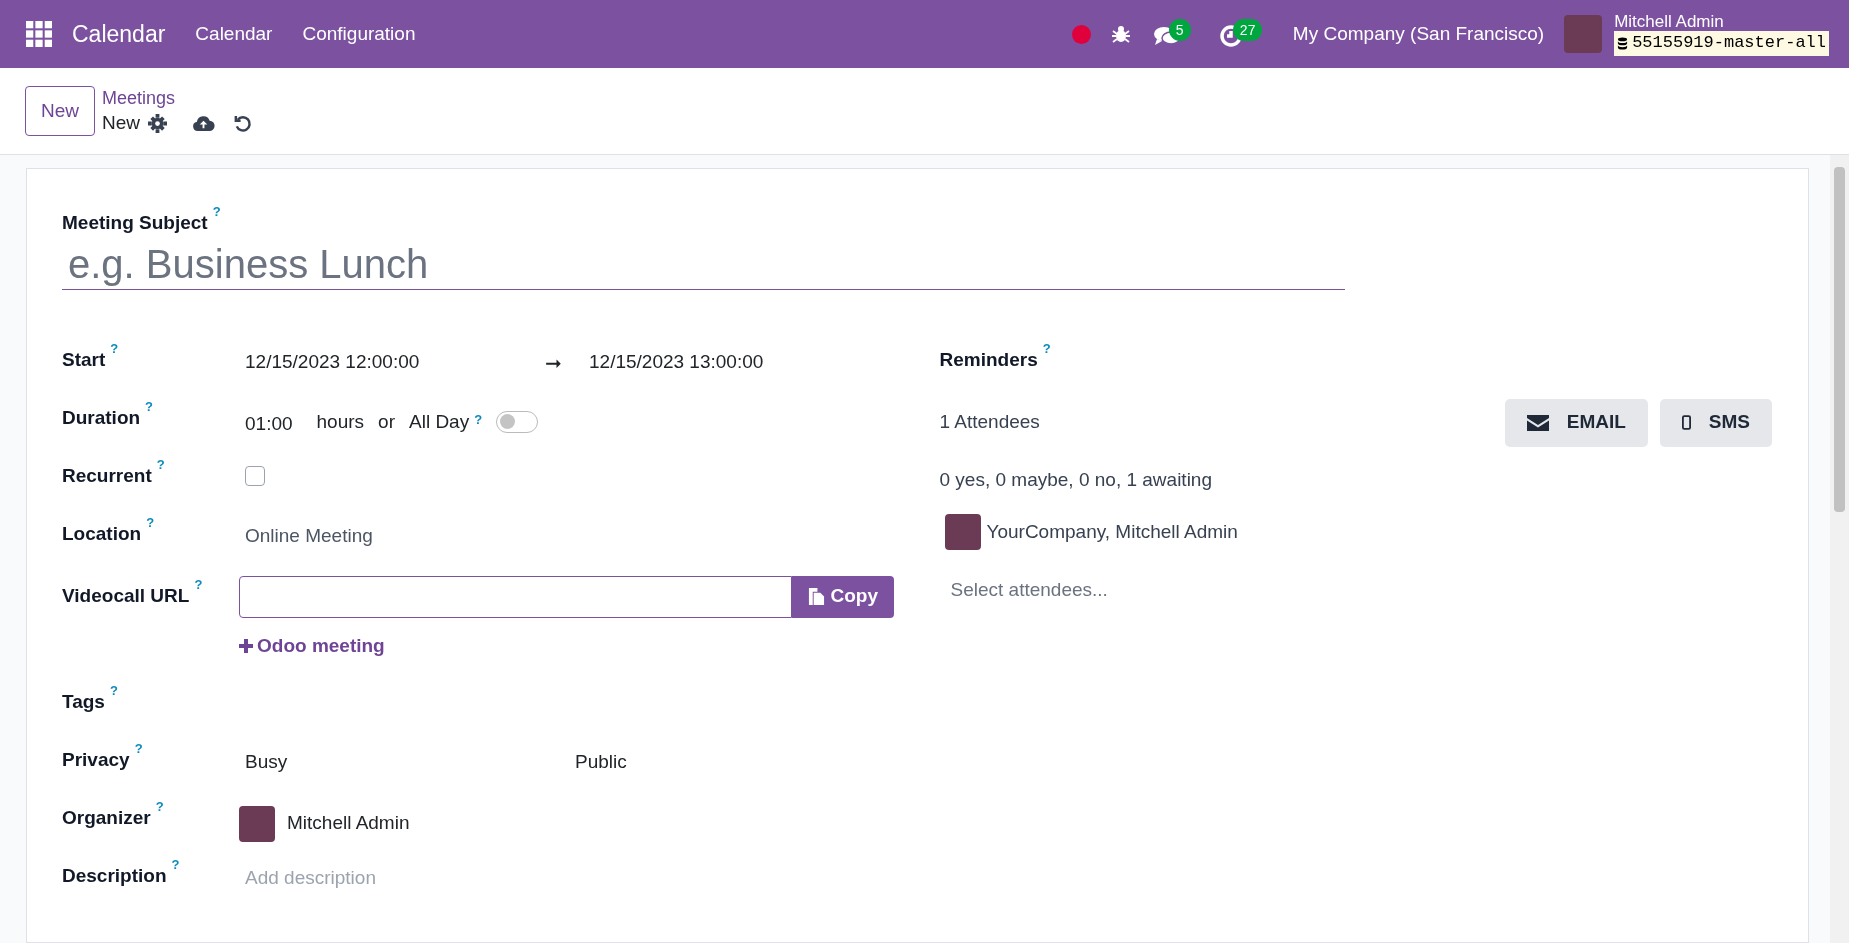 This screenshot has height=943, width=1849. What do you see at coordinates (1686, 422) in the screenshot?
I see `mobile-phone-icon` at bounding box center [1686, 422].